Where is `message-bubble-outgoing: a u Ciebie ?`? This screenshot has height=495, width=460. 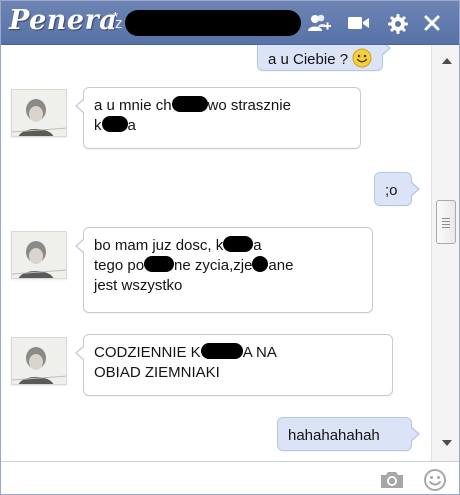 message-bubble-outgoing: a u Ciebie ? is located at coordinates (324, 58).